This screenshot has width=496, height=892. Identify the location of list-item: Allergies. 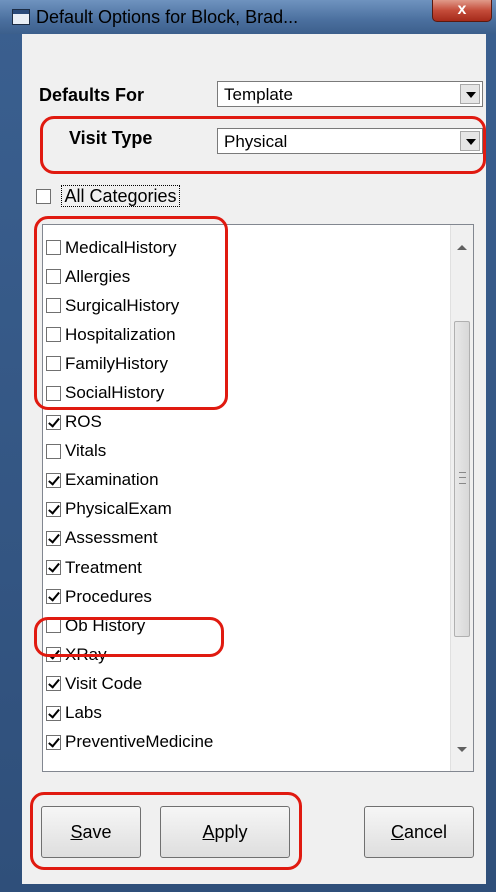
(129, 276).